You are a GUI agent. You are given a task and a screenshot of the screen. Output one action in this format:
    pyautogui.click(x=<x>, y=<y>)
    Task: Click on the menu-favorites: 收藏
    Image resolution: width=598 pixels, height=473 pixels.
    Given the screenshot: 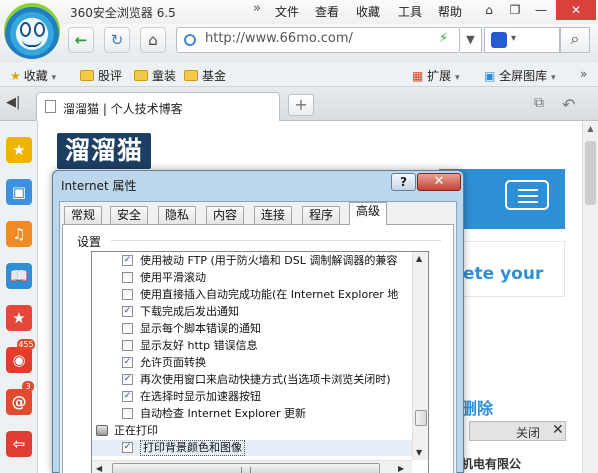 What is the action you would take?
    pyautogui.click(x=368, y=11)
    